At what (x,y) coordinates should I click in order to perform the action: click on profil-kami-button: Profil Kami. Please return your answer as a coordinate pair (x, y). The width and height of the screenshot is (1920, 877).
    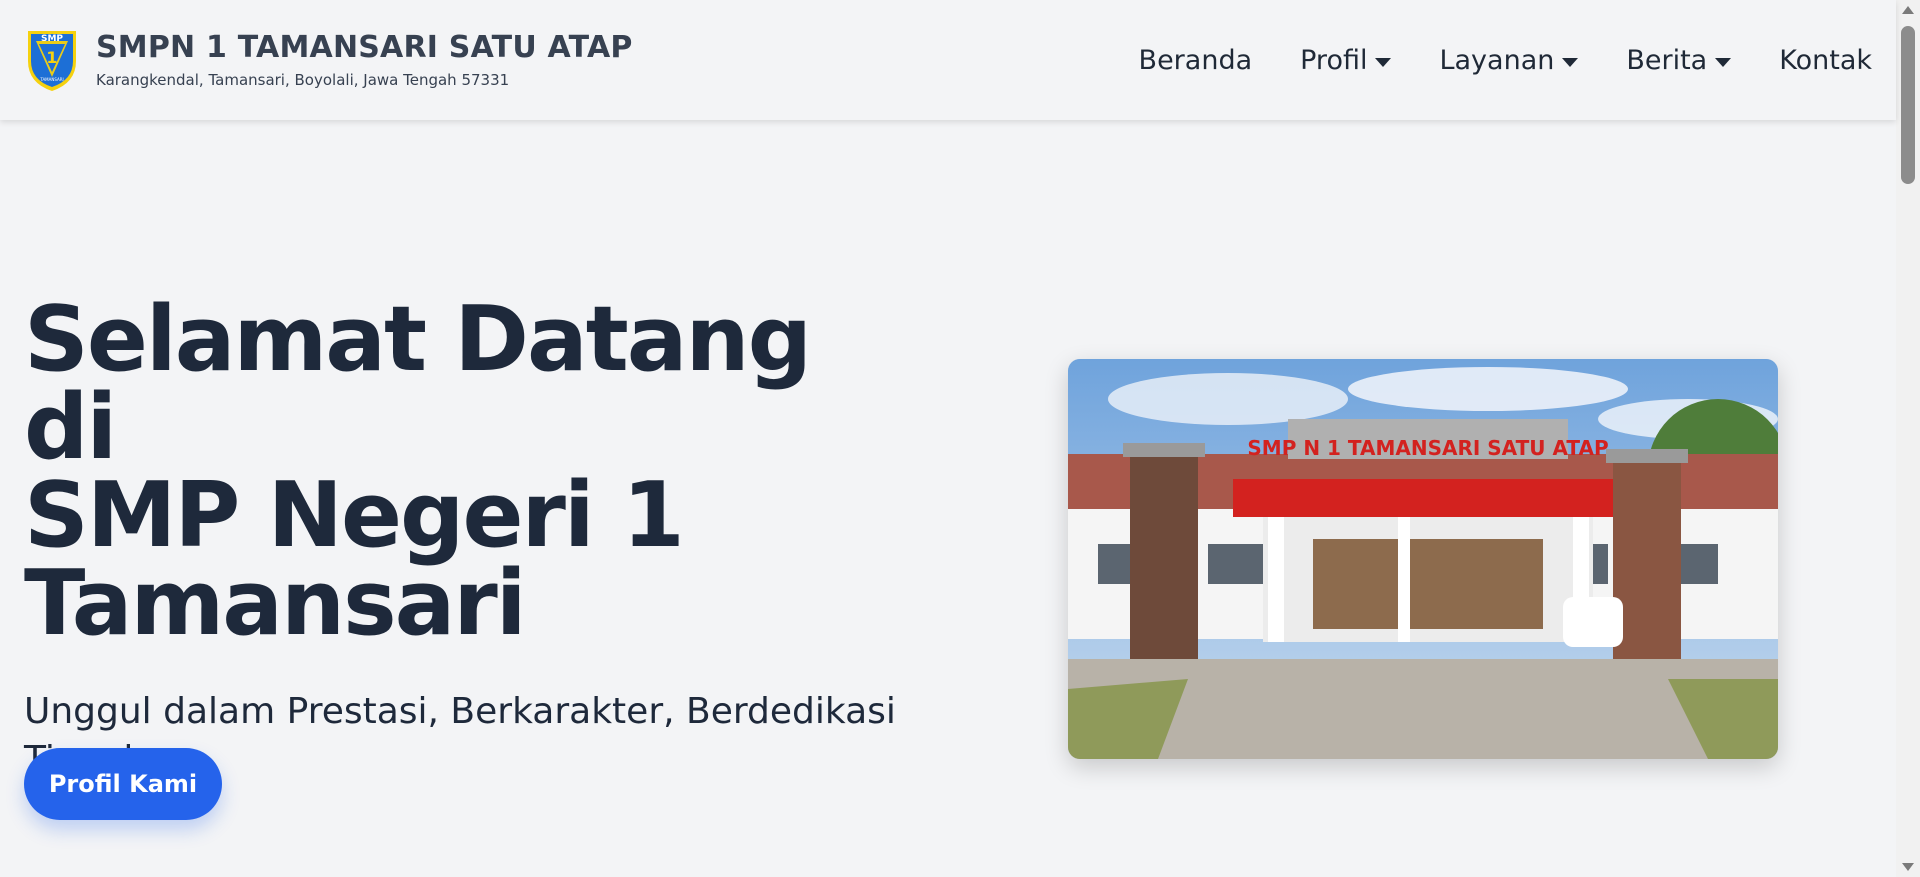
    Looking at the image, I should click on (123, 784).